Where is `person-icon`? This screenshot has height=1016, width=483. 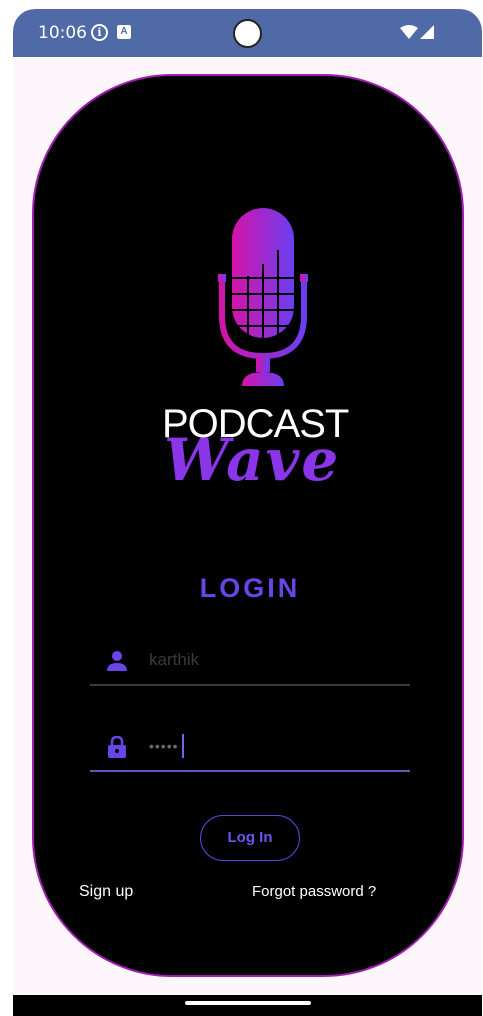 person-icon is located at coordinates (117, 661).